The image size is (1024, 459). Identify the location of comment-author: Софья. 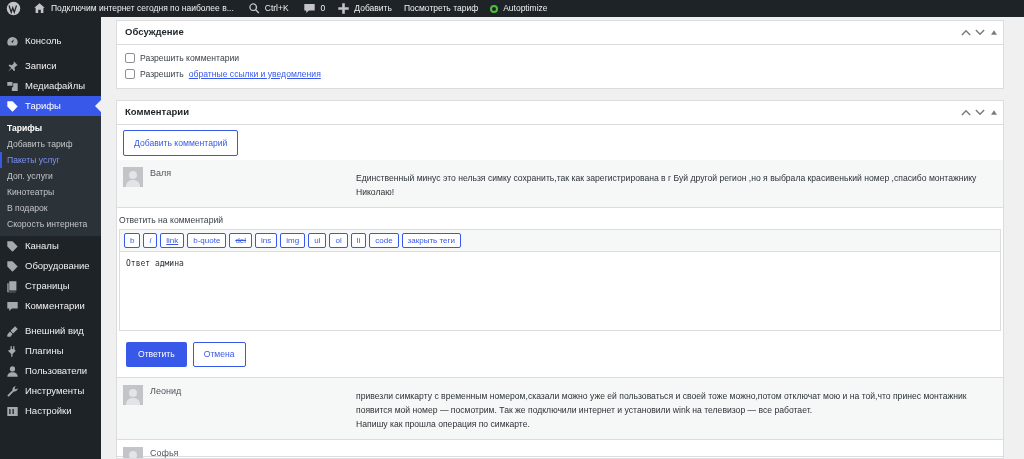
(165, 452).